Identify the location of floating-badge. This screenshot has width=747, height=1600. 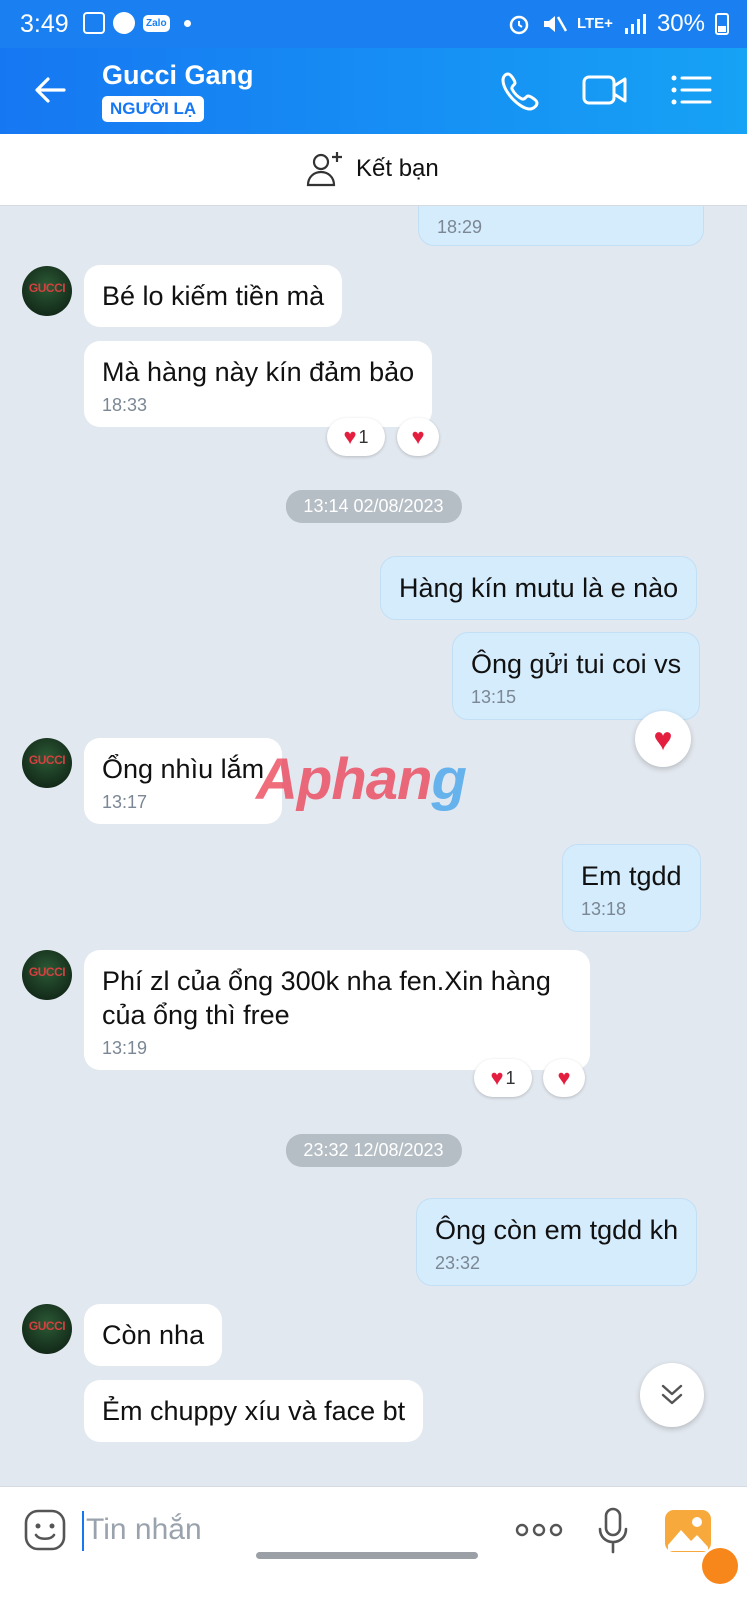
(720, 1566).